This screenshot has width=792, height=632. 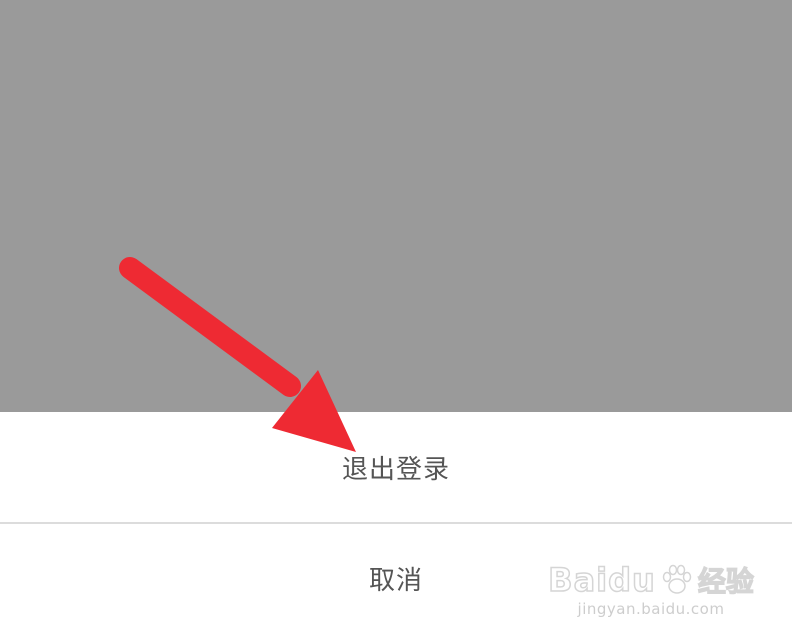 I want to click on cancel-label: 取消, so click(x=395, y=580).